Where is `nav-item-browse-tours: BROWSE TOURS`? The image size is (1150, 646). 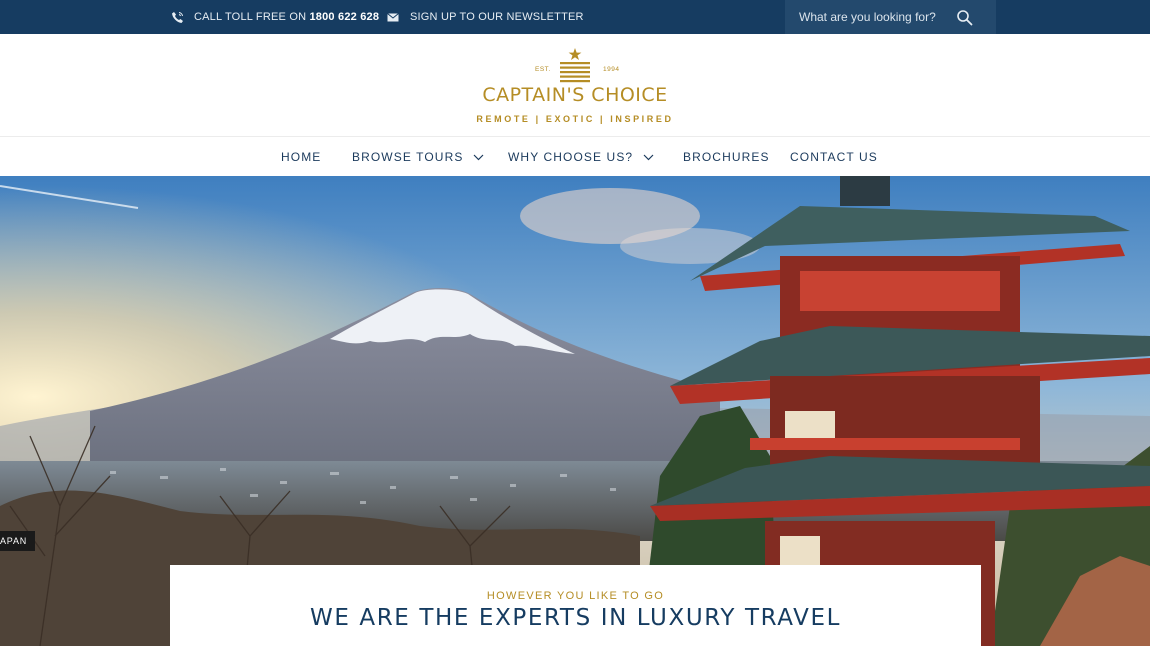 nav-item-browse-tours: BROWSE TOURS is located at coordinates (418, 157).